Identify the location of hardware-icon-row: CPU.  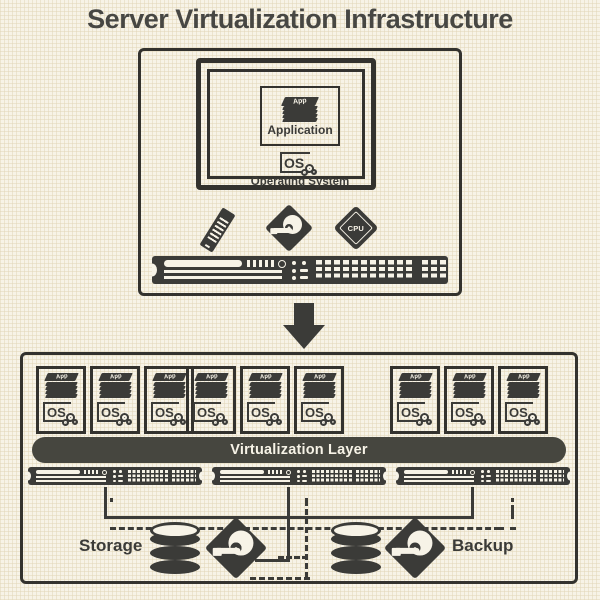
(299, 228).